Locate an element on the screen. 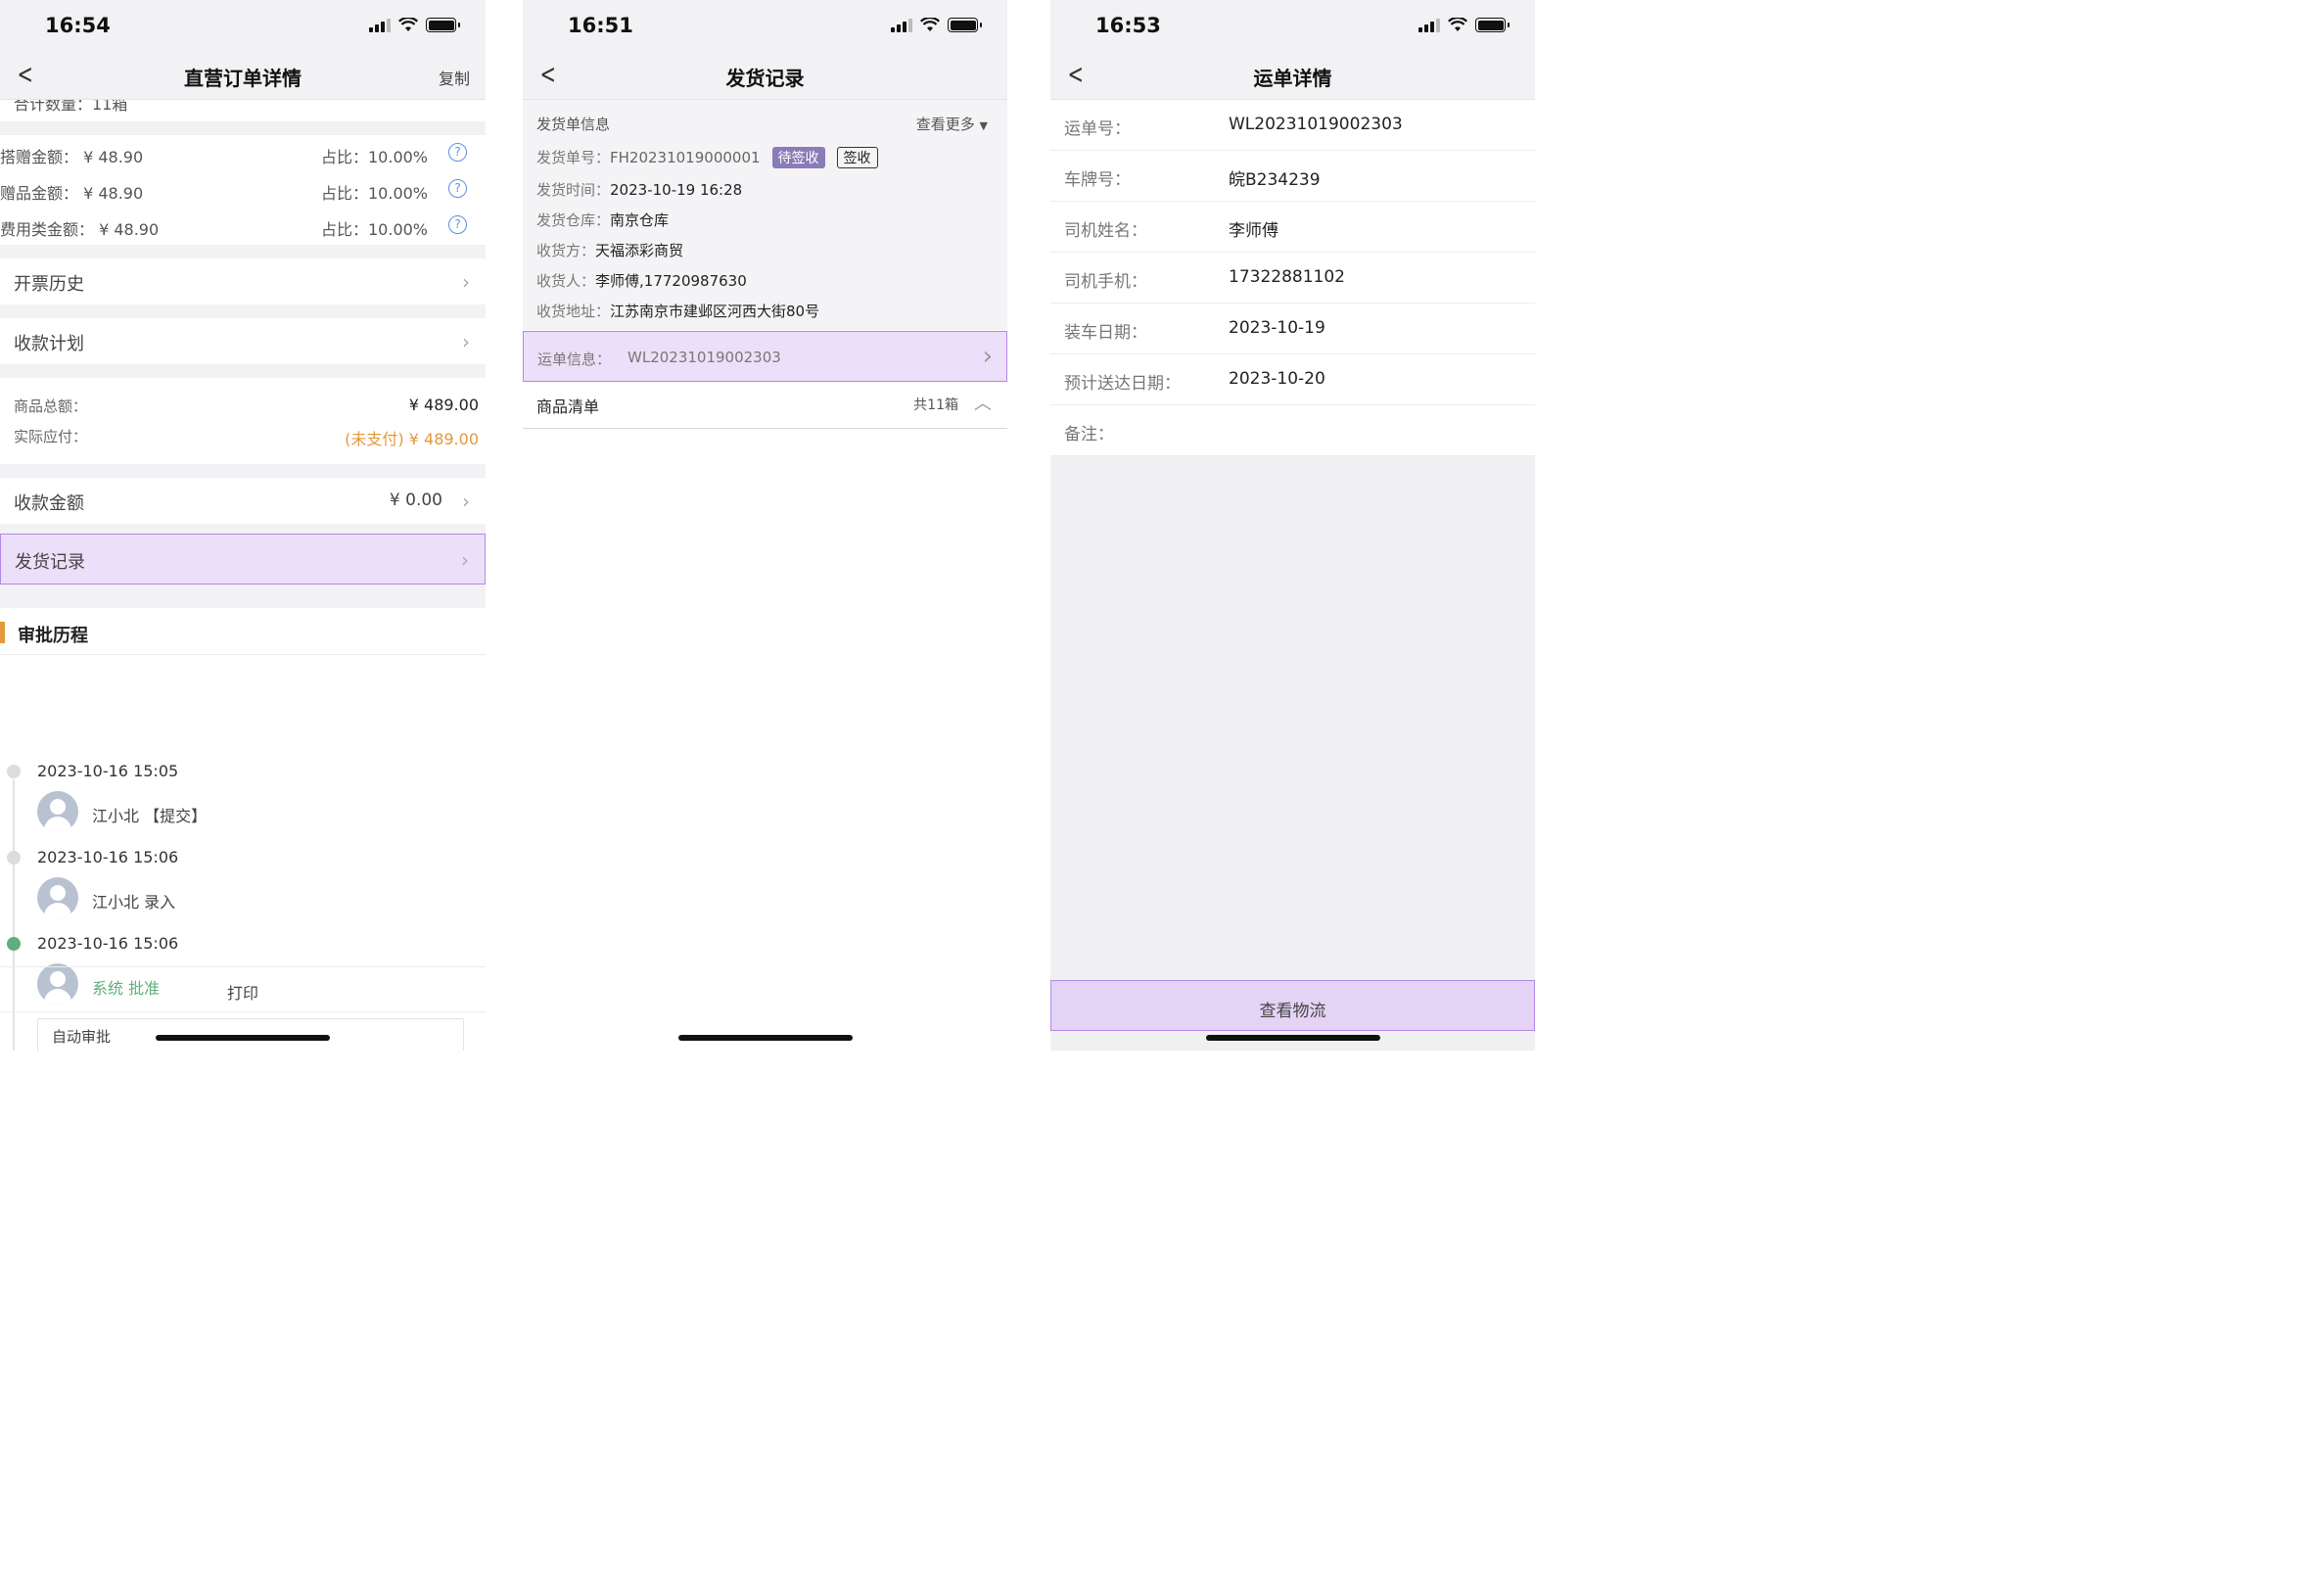 This screenshot has width=2324, height=1590. nav-bar: < 发货记录 is located at coordinates (765, 75).